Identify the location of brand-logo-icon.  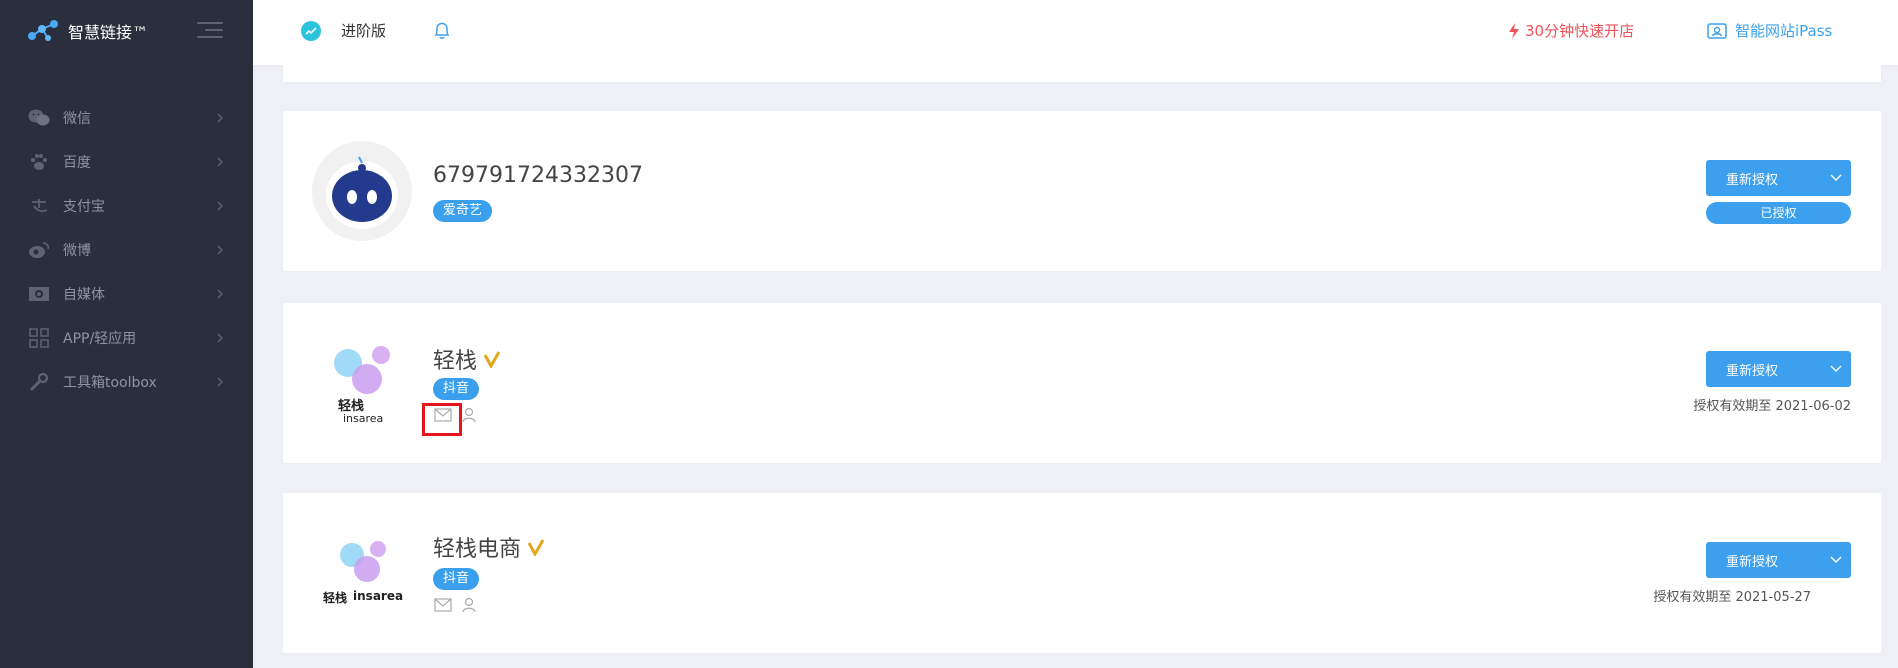
(43, 30).